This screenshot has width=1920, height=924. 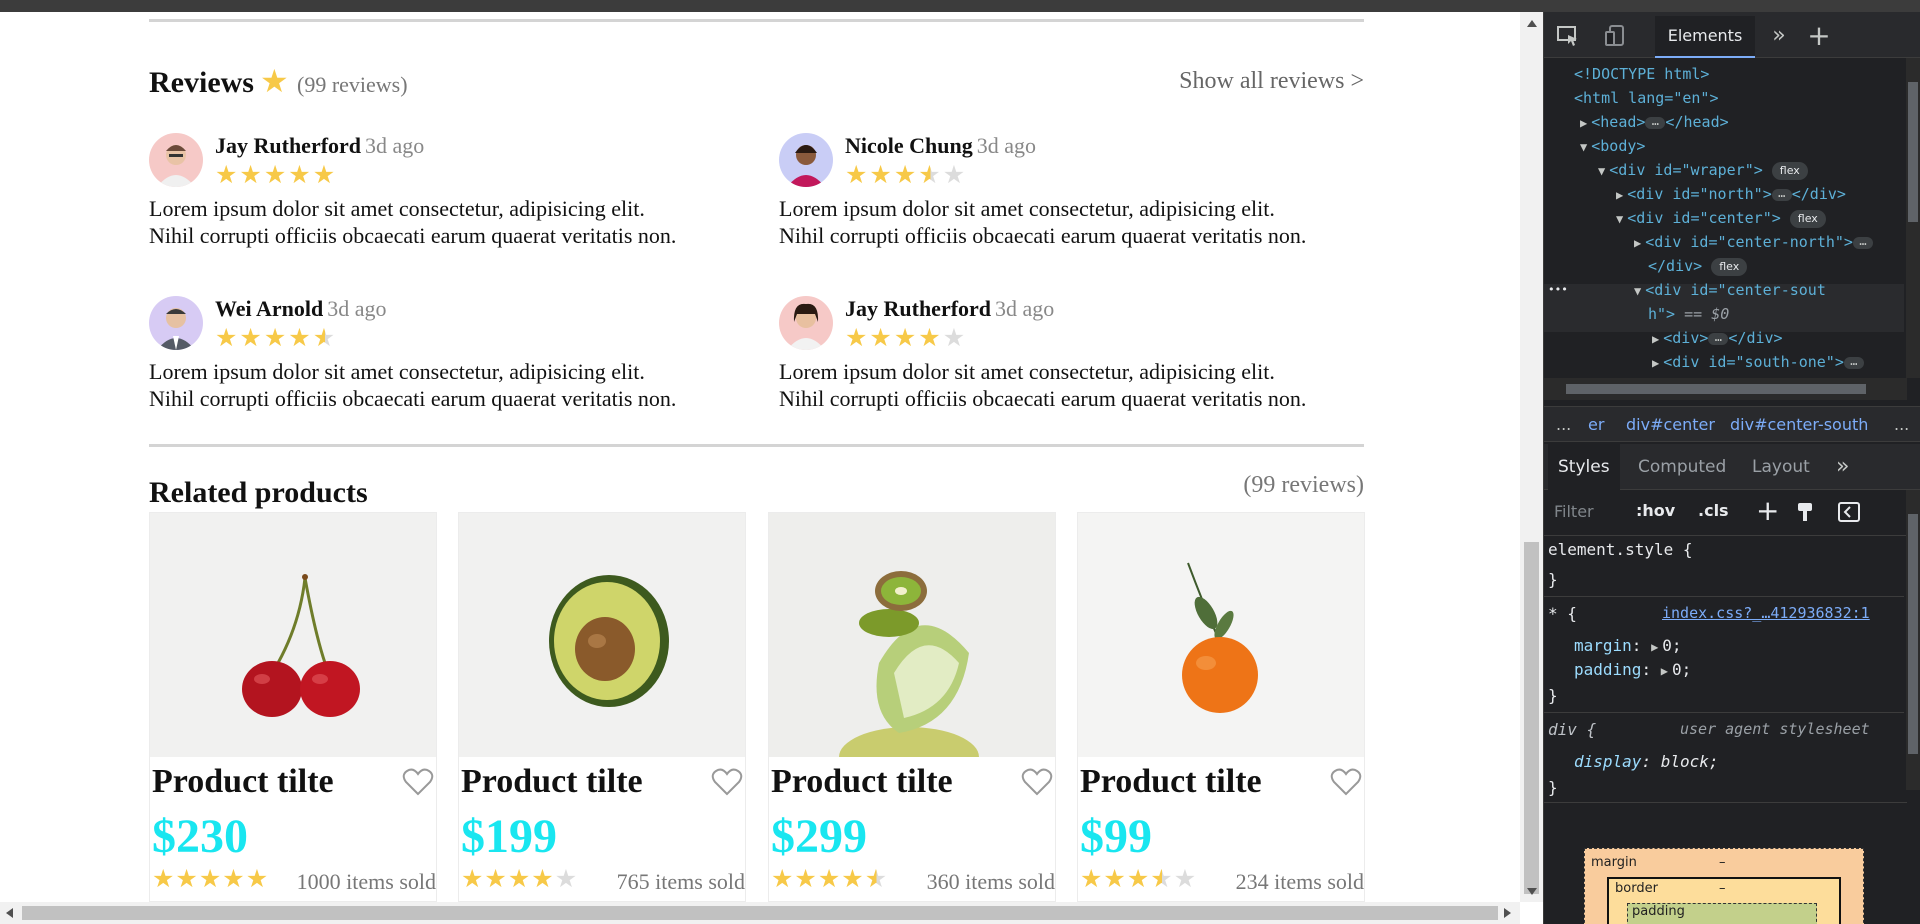 I want to click on page-horizontal-scrollbar, so click(x=760, y=913).